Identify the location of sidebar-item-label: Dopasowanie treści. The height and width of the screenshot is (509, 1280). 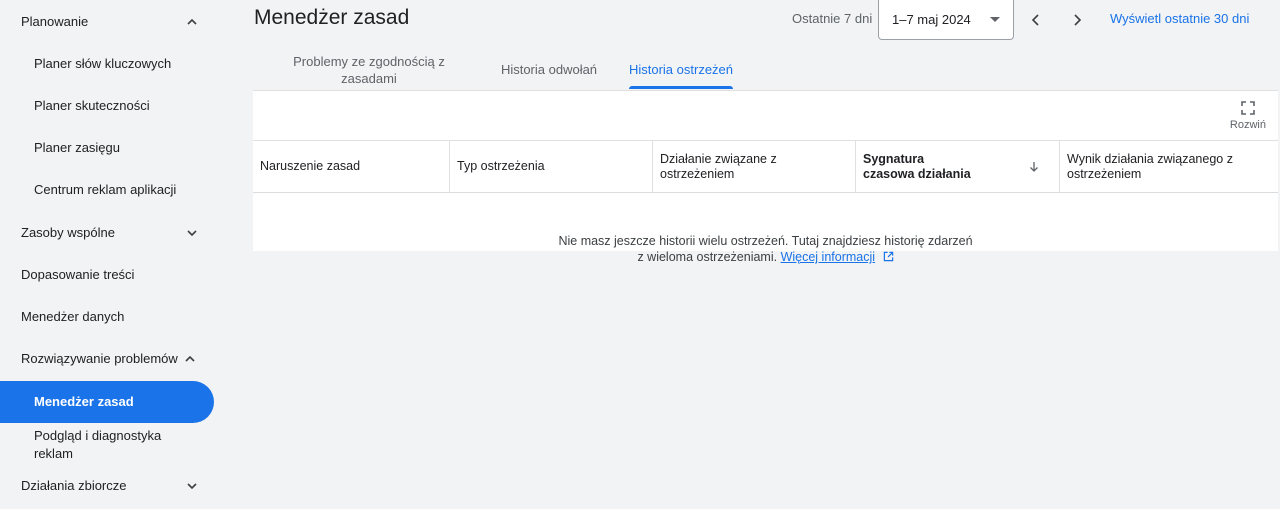
(78, 274).